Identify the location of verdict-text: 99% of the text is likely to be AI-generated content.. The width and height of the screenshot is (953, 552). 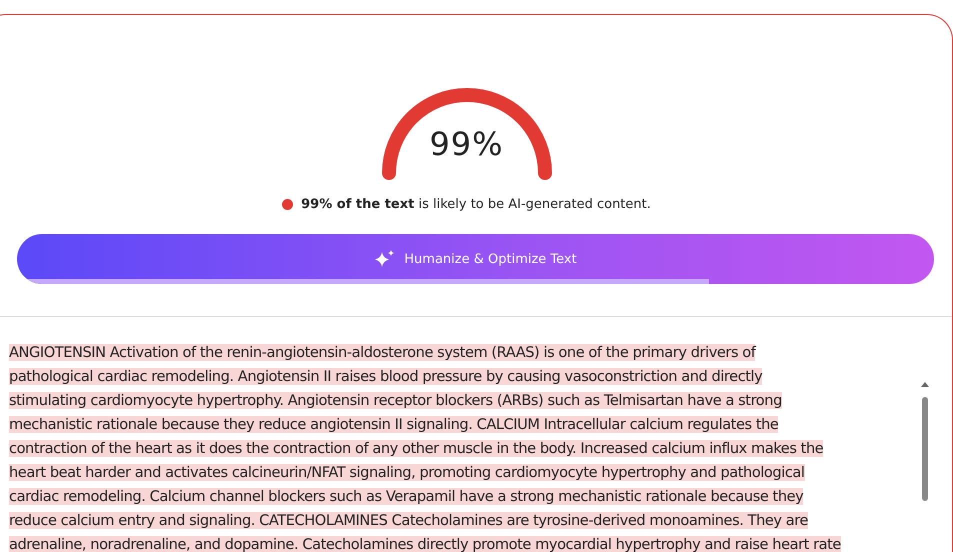
(476, 204).